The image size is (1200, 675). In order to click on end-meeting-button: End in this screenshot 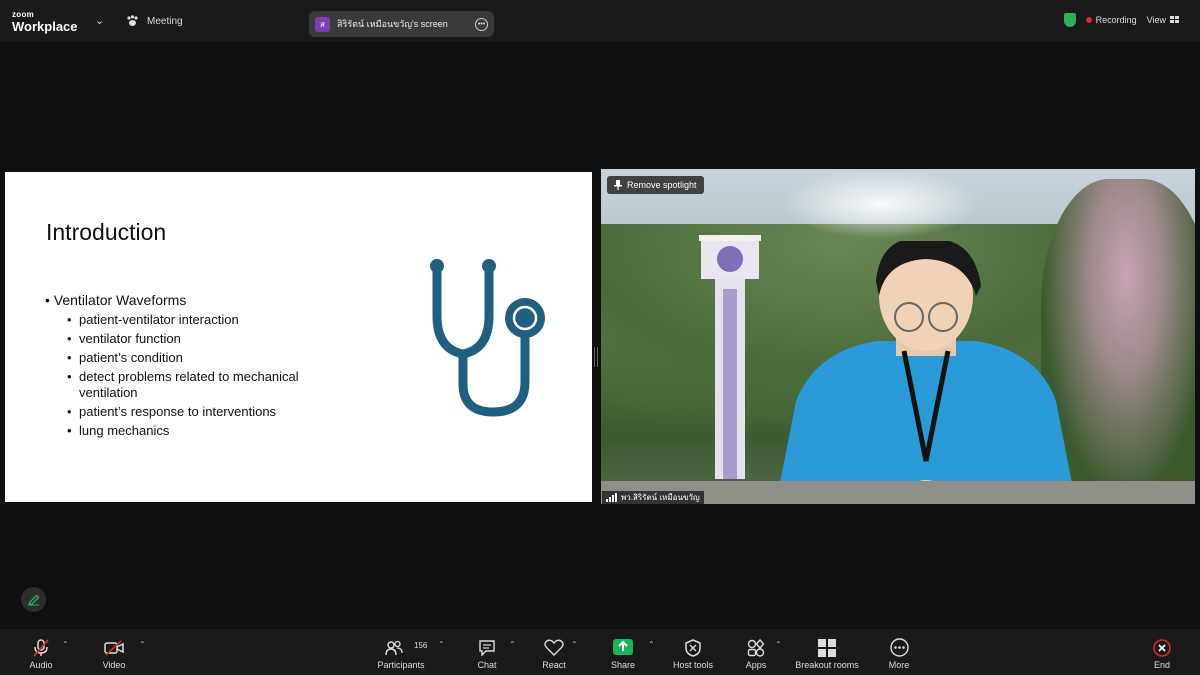, I will do `click(1162, 652)`.